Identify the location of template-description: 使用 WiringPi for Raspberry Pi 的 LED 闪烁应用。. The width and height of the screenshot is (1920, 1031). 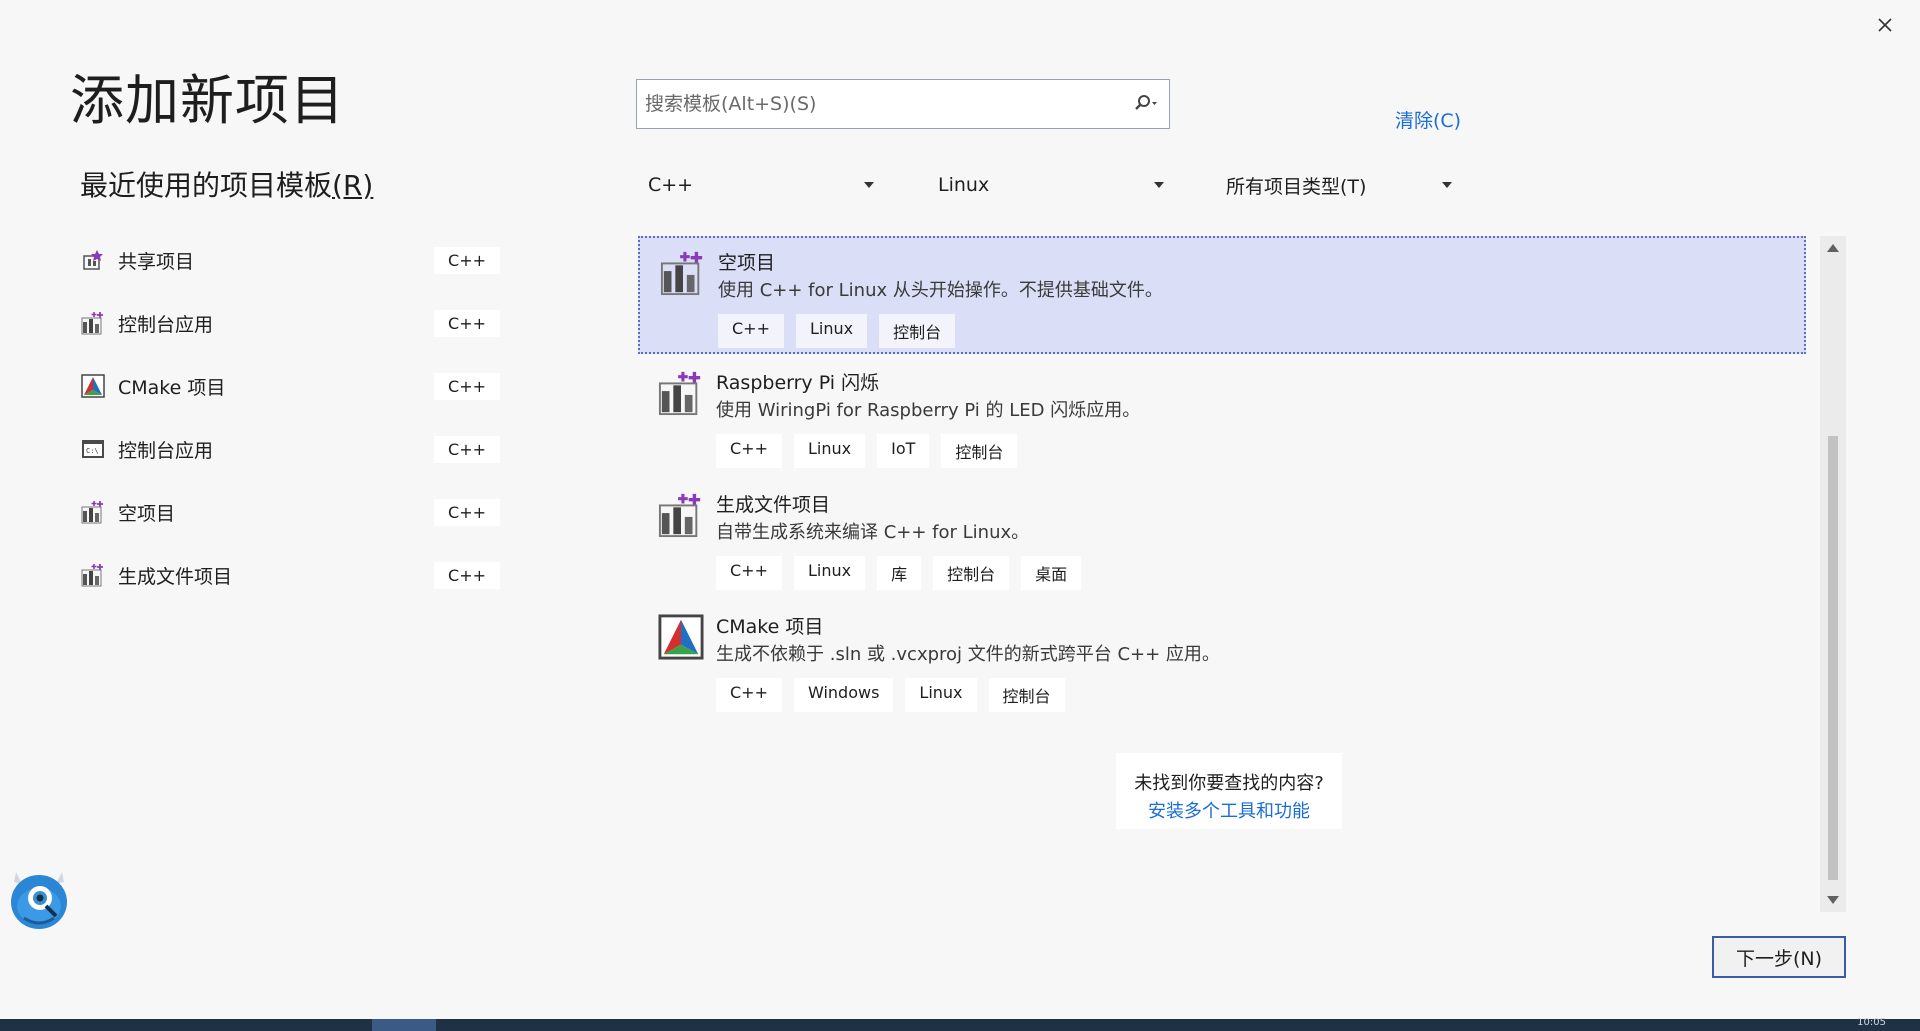
(928, 410).